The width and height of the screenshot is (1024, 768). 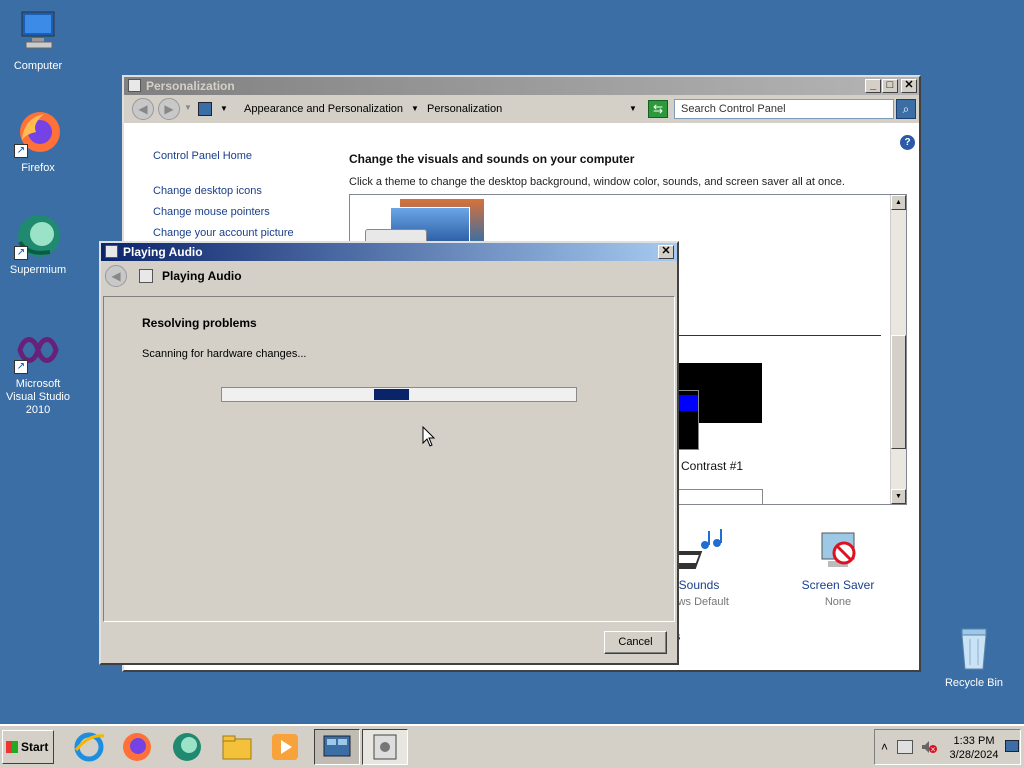 What do you see at coordinates (38, 32) in the screenshot?
I see `computer-icon` at bounding box center [38, 32].